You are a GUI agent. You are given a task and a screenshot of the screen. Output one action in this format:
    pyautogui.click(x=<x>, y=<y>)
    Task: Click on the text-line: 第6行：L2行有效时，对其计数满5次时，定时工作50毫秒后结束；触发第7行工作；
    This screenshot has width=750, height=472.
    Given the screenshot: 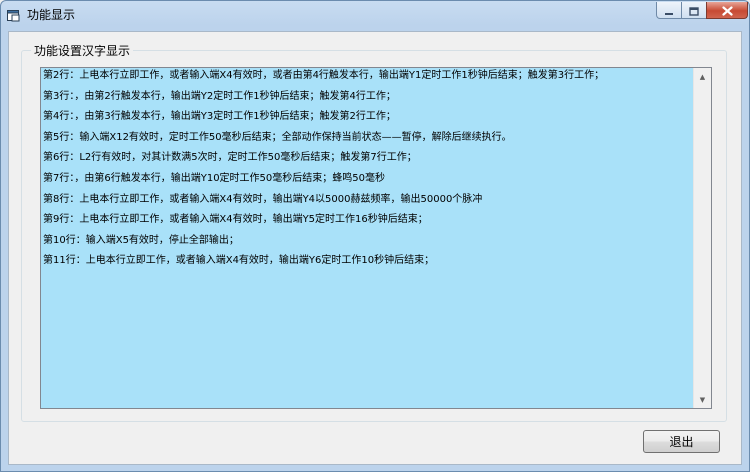 What is the action you would take?
    pyautogui.click(x=230, y=158)
    